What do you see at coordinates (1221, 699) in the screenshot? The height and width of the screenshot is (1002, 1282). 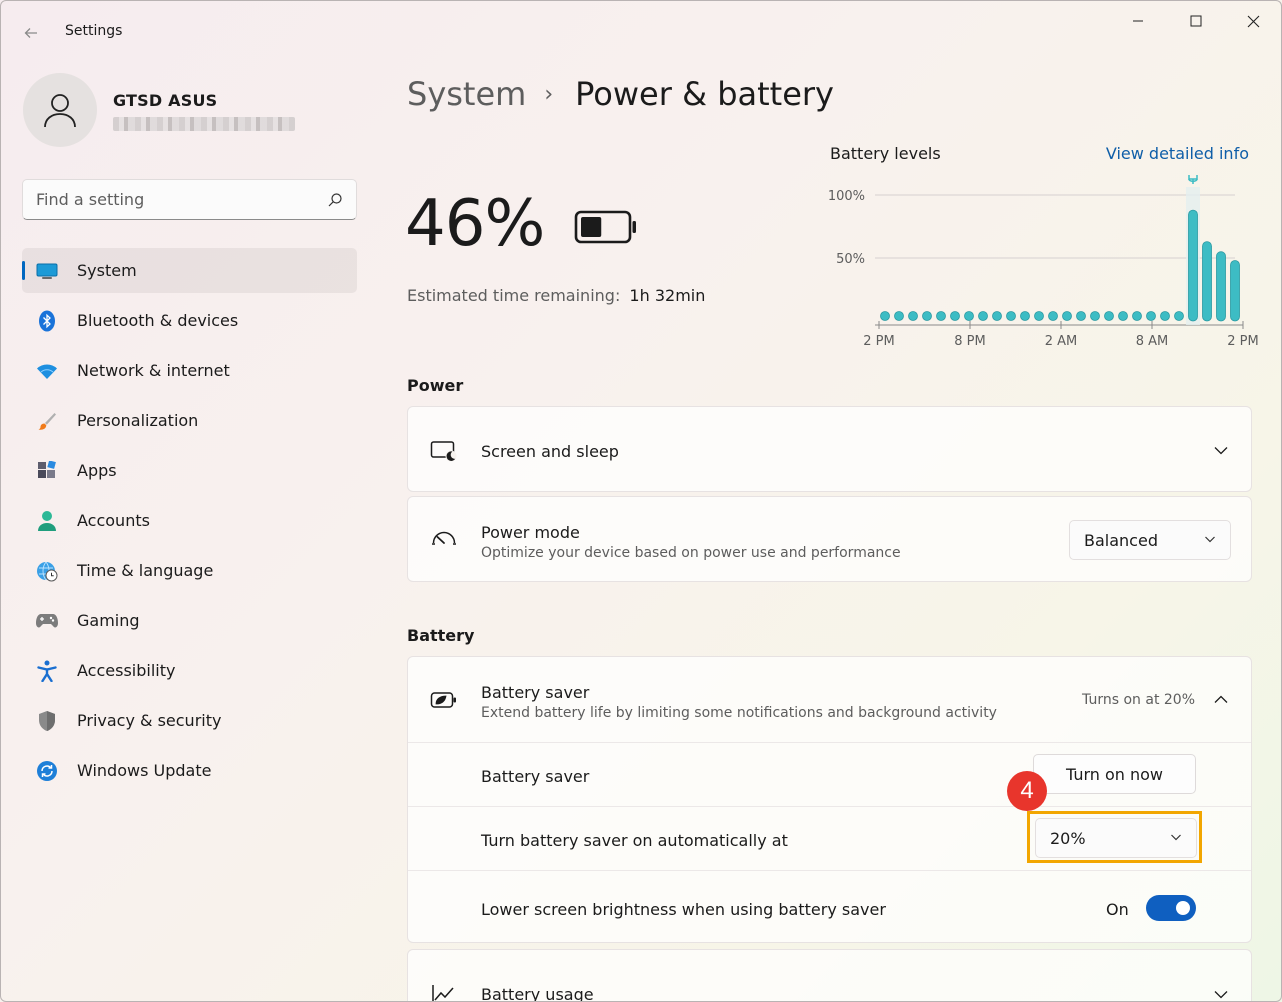 I see `chevron-up-icon` at bounding box center [1221, 699].